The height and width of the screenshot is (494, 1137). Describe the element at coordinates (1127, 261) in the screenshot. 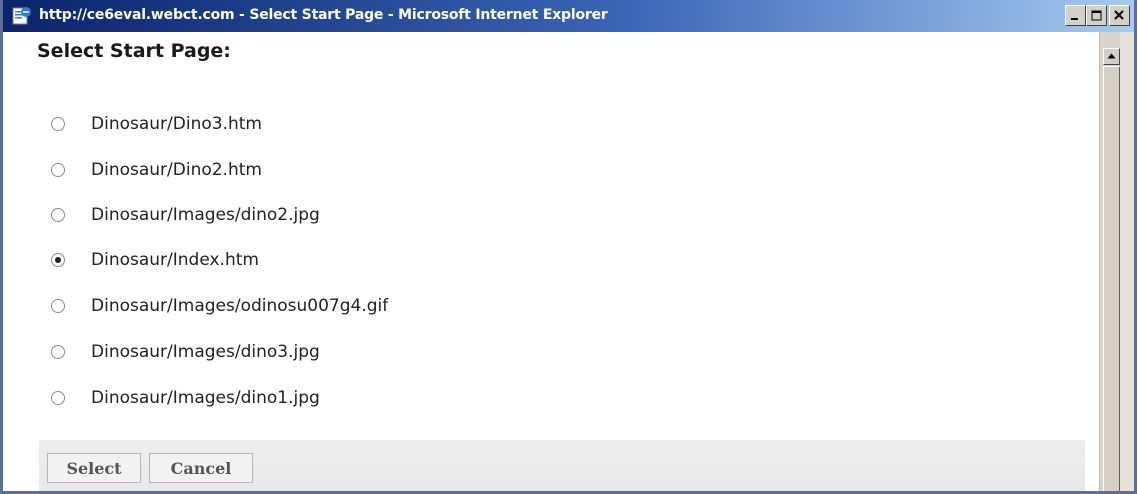

I see `scroll-track` at that location.